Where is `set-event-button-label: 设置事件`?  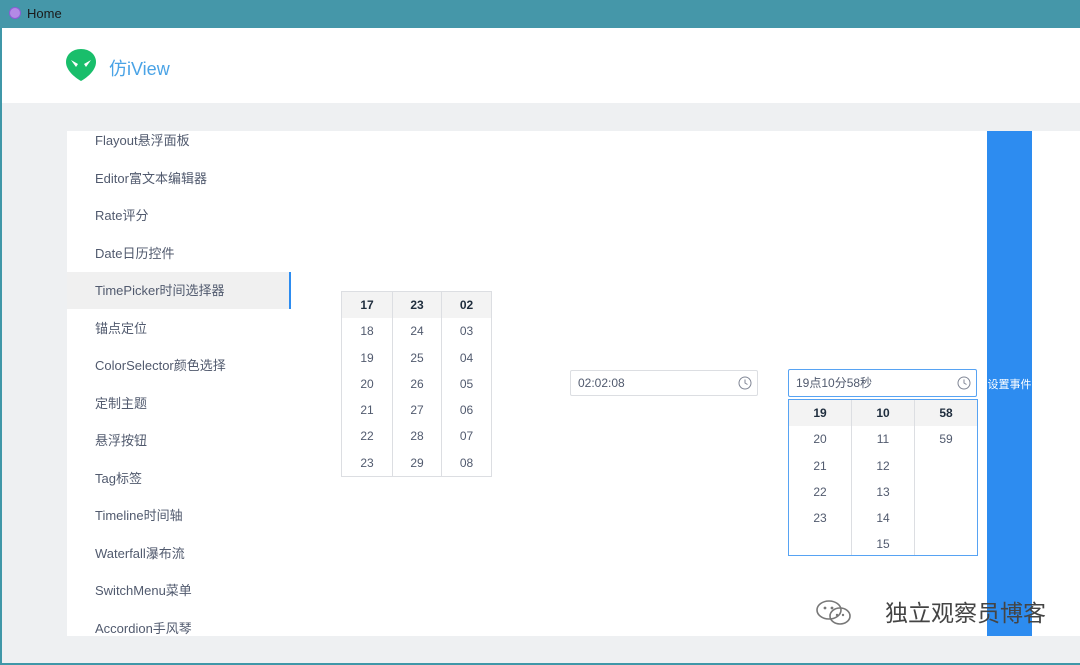
set-event-button-label: 设置事件 is located at coordinates (1009, 385).